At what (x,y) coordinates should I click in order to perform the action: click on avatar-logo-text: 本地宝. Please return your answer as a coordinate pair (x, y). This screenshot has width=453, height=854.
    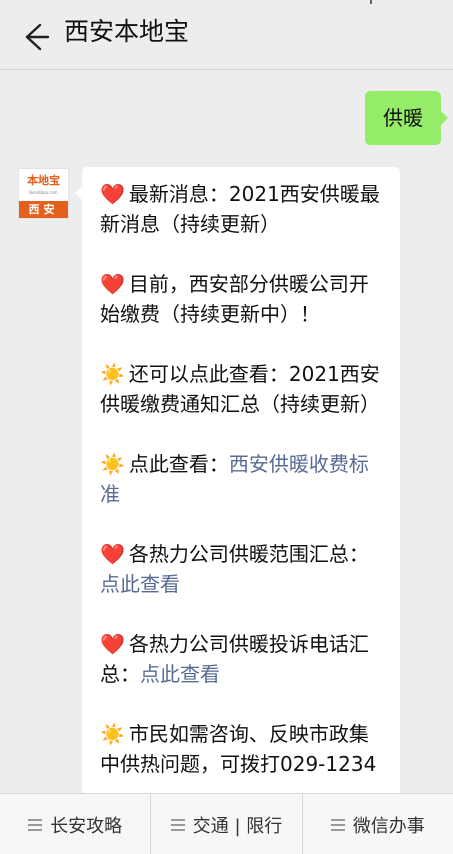
    Looking at the image, I should click on (43, 180).